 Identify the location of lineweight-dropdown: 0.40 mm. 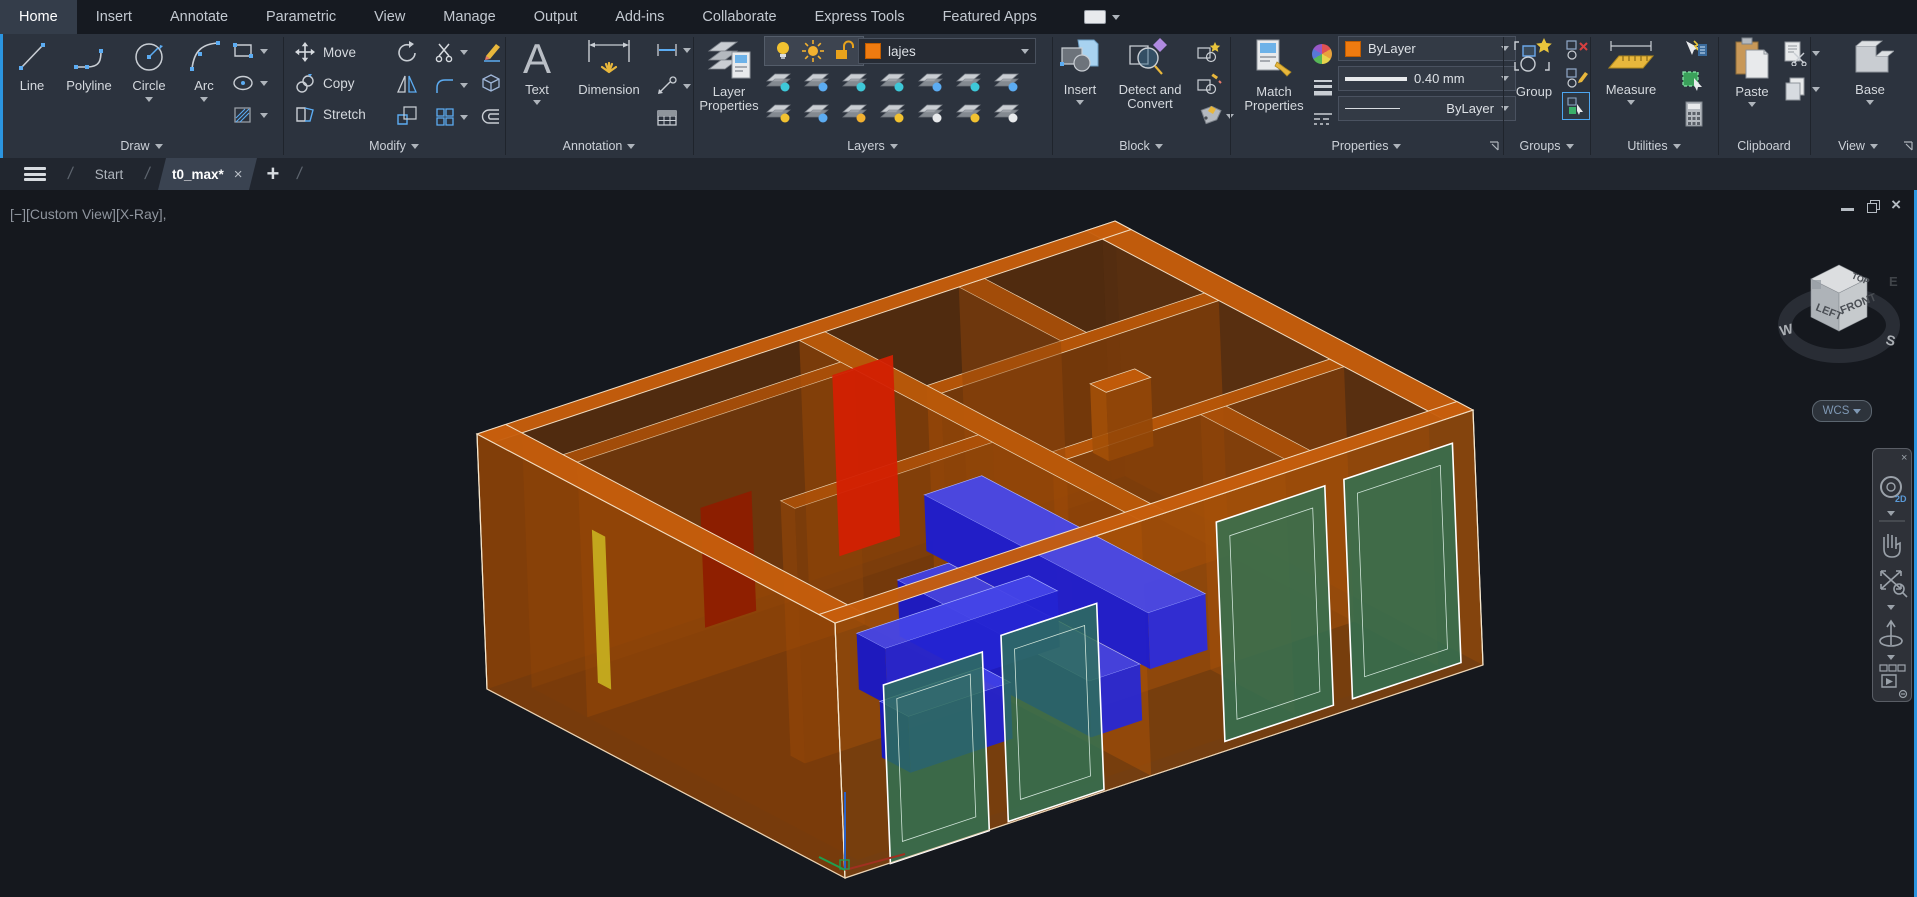
(1427, 78).